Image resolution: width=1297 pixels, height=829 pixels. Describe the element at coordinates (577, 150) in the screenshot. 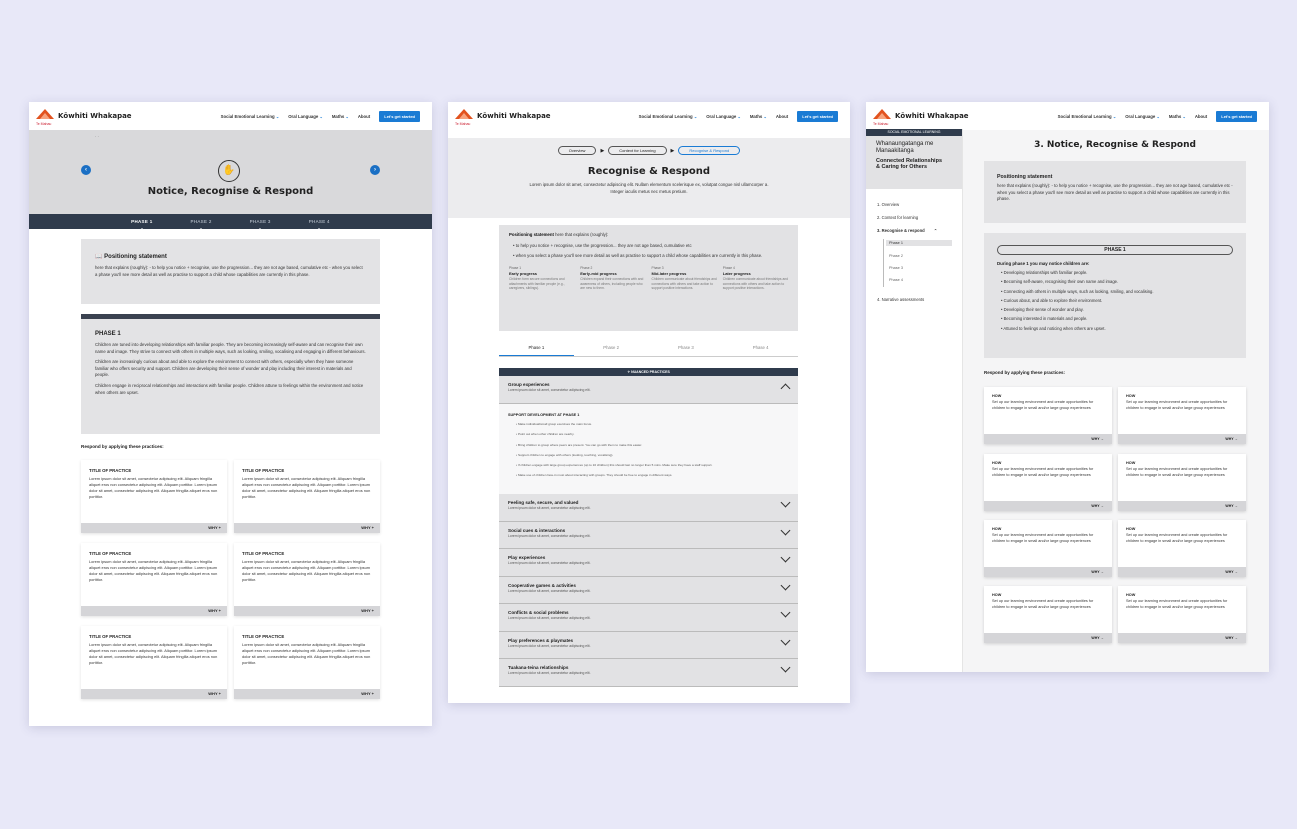

I see `step-overview: Overview` at that location.